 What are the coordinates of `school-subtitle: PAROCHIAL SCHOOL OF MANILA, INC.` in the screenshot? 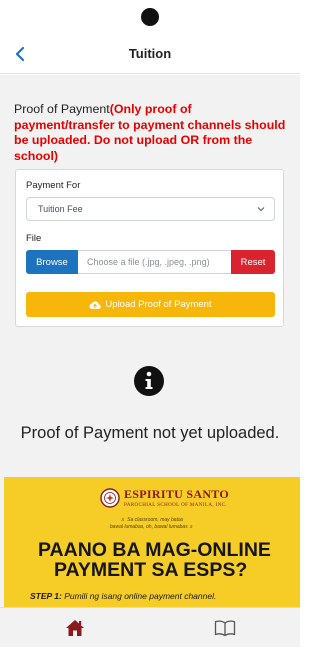 It's located at (176, 505).